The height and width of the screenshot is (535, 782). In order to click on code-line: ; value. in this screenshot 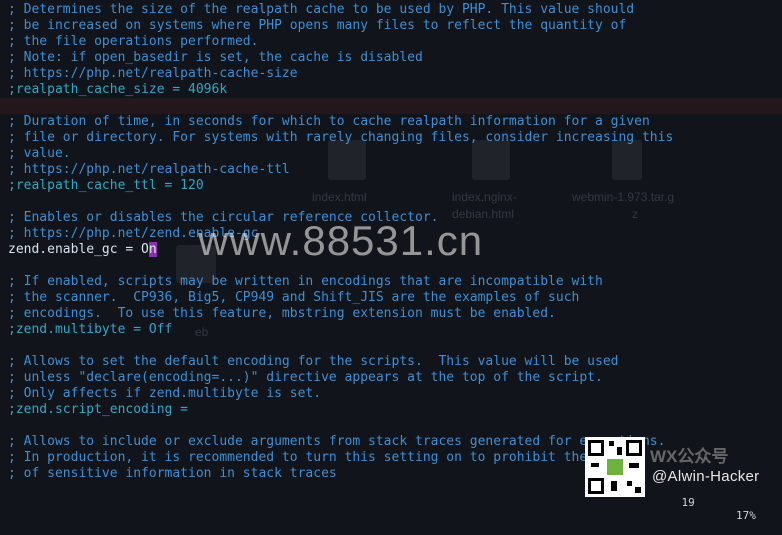, I will do `click(39, 153)`.